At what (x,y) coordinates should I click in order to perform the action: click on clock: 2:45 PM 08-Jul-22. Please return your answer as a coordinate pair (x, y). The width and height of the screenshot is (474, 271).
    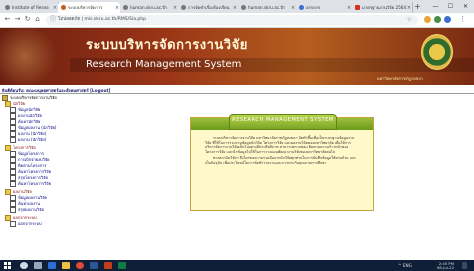
    Looking at the image, I should click on (443, 266).